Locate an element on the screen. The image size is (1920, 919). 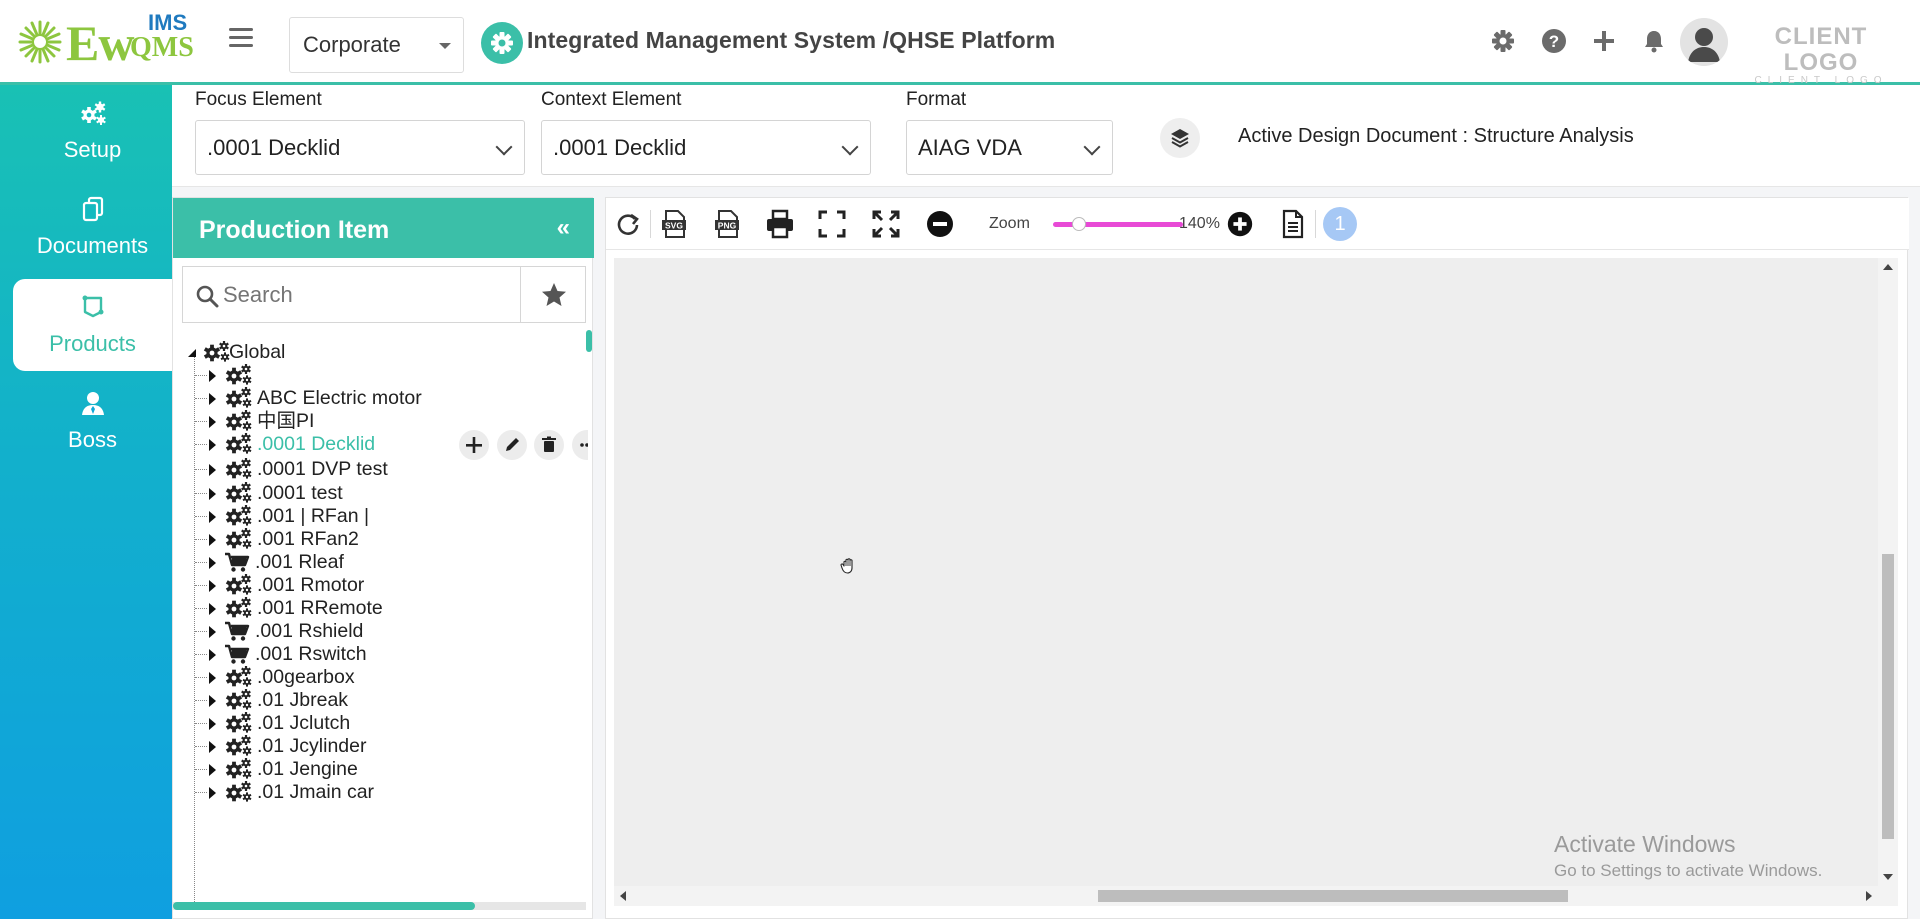
zoom-slider-handle is located at coordinates (1079, 224).